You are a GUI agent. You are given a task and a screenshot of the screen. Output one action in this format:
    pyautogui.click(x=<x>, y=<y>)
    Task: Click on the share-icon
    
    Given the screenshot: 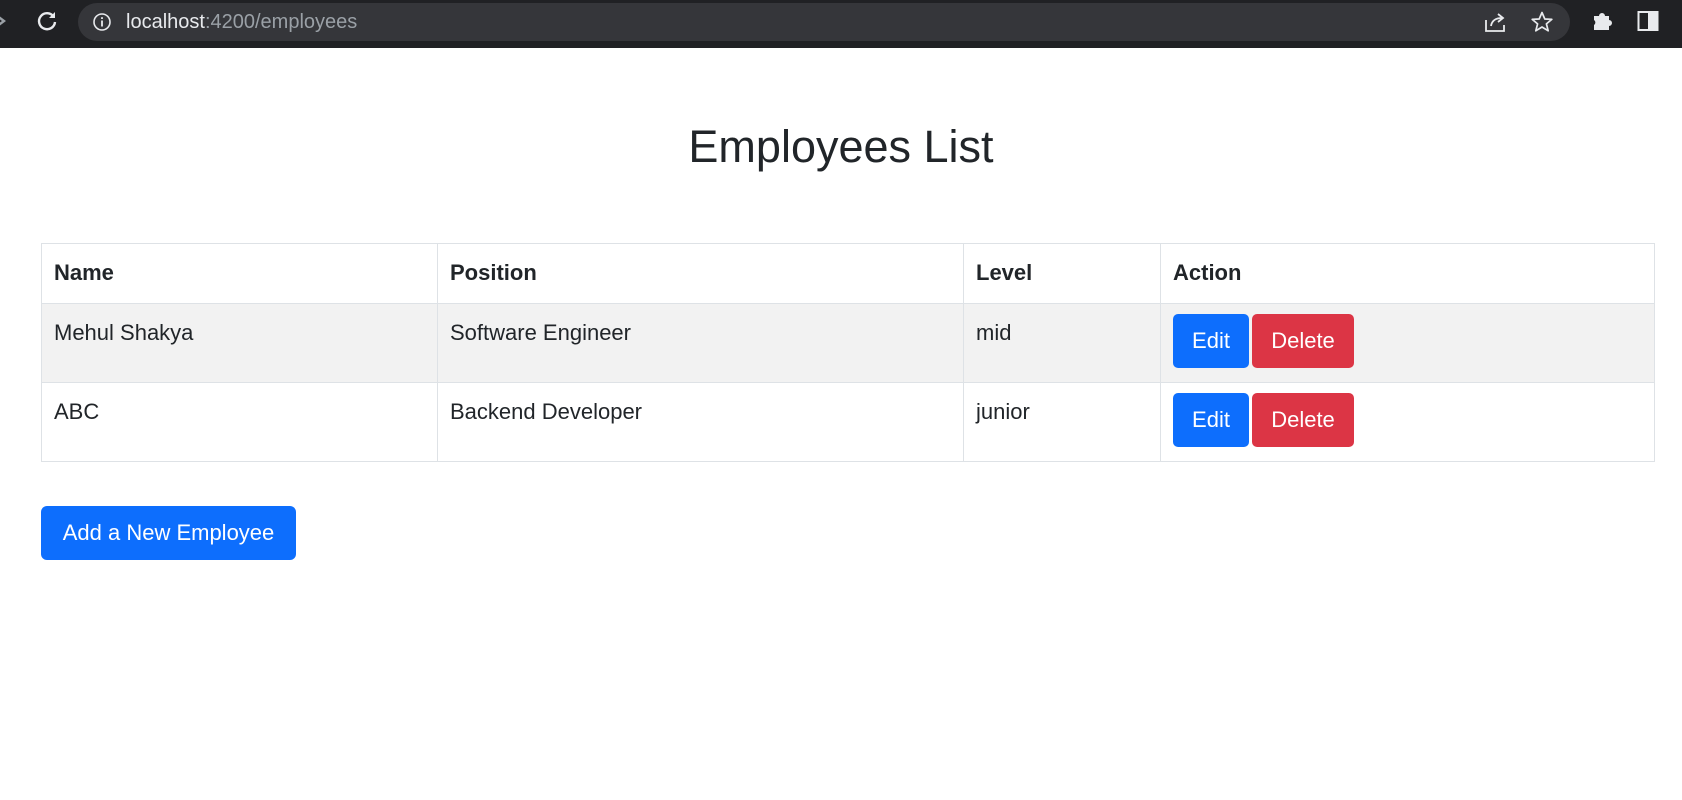 What is the action you would take?
    pyautogui.click(x=1496, y=22)
    